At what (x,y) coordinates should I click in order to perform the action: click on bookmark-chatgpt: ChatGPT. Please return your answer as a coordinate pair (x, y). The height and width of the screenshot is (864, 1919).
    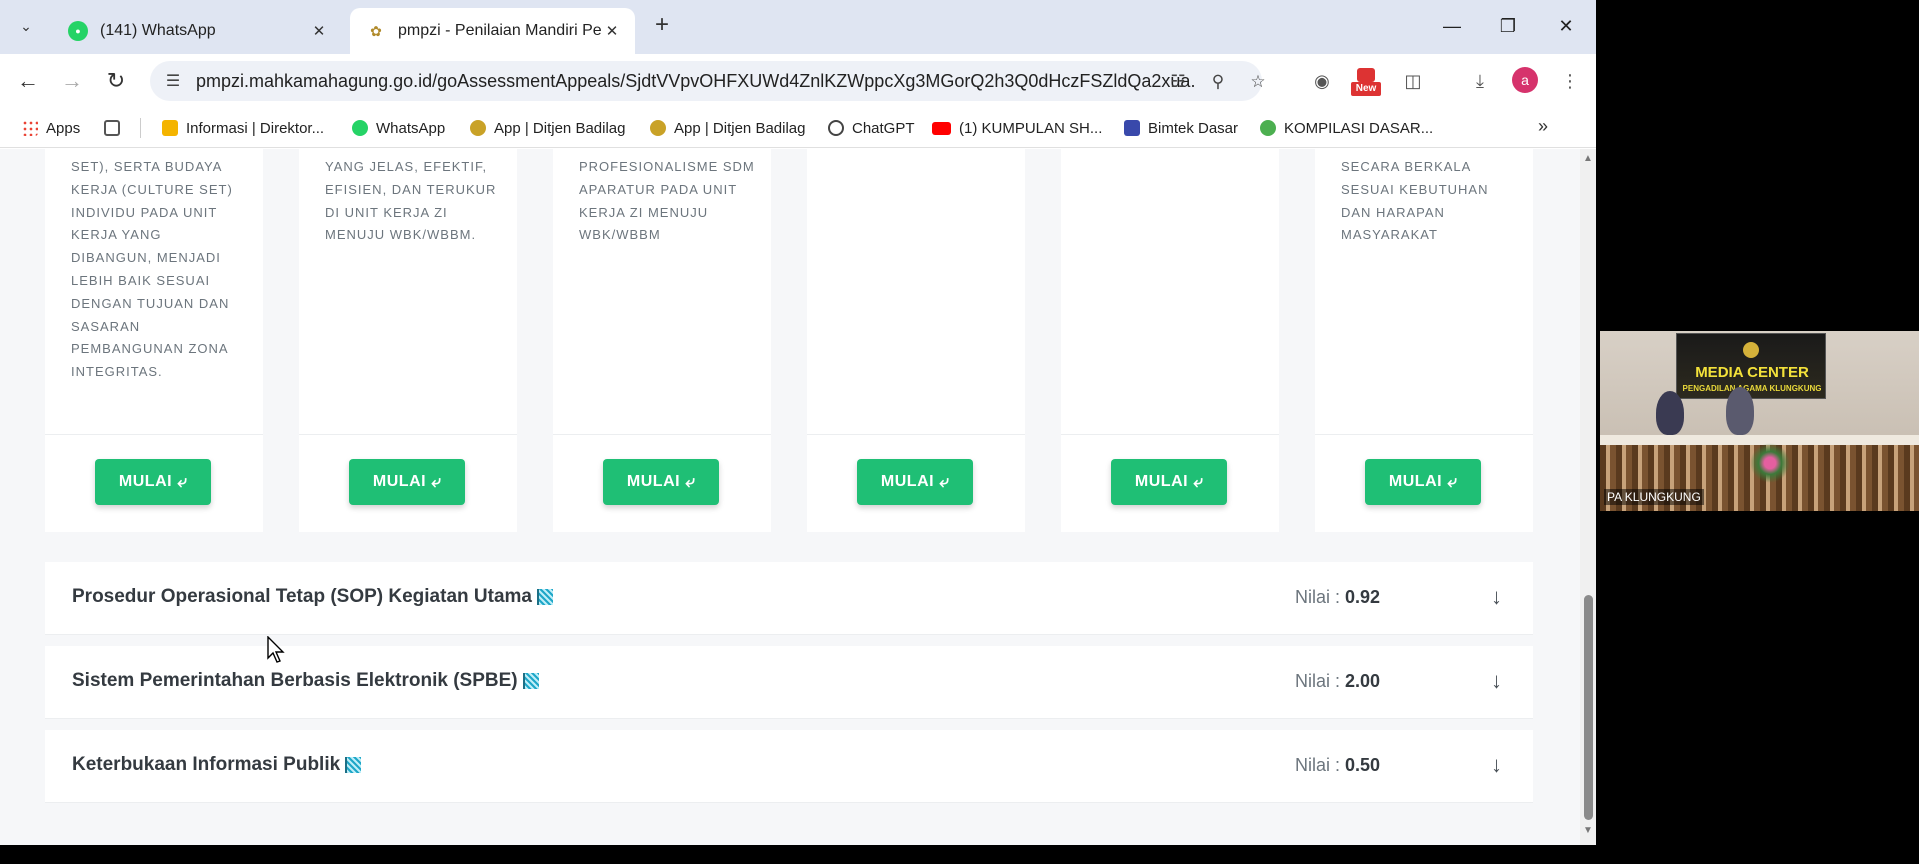
    Looking at the image, I should click on (871, 128).